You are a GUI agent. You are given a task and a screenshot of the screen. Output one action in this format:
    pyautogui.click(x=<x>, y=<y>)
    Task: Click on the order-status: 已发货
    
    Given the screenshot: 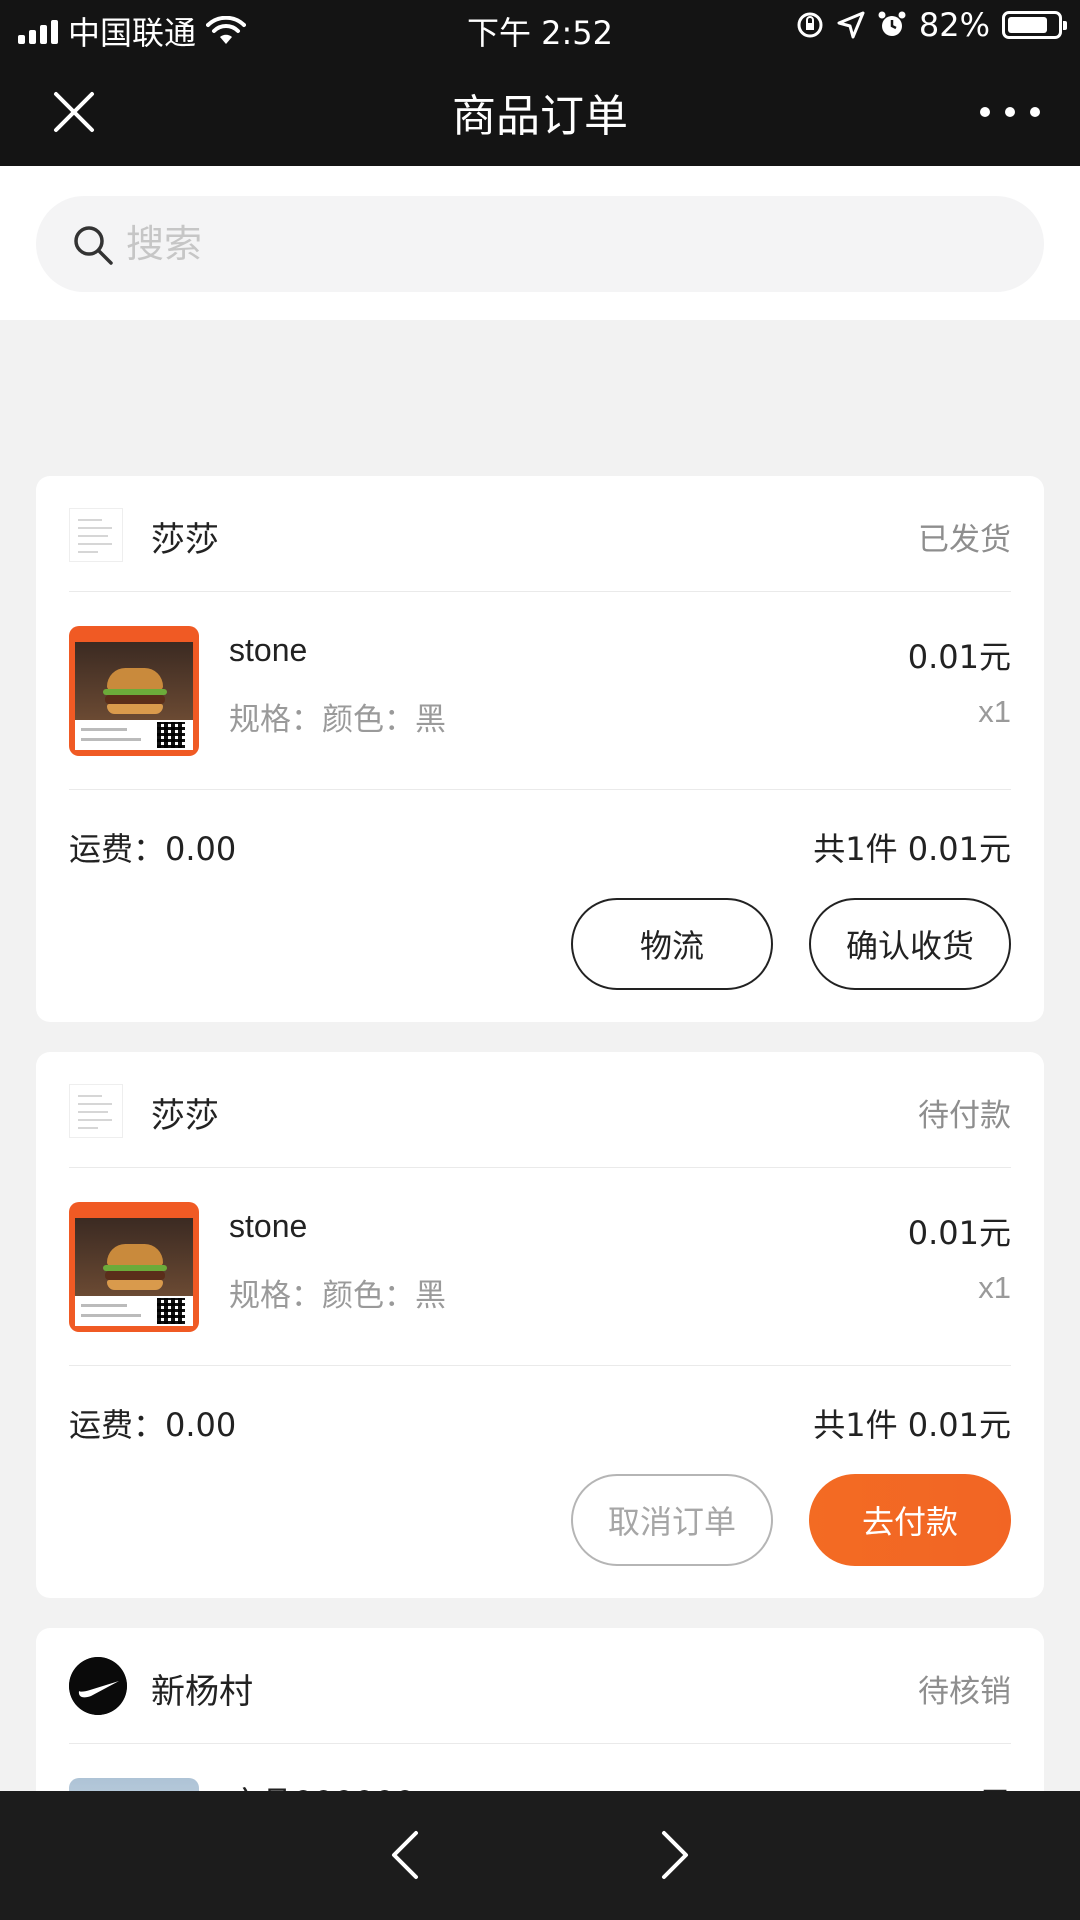 What is the action you would take?
    pyautogui.click(x=964, y=540)
    